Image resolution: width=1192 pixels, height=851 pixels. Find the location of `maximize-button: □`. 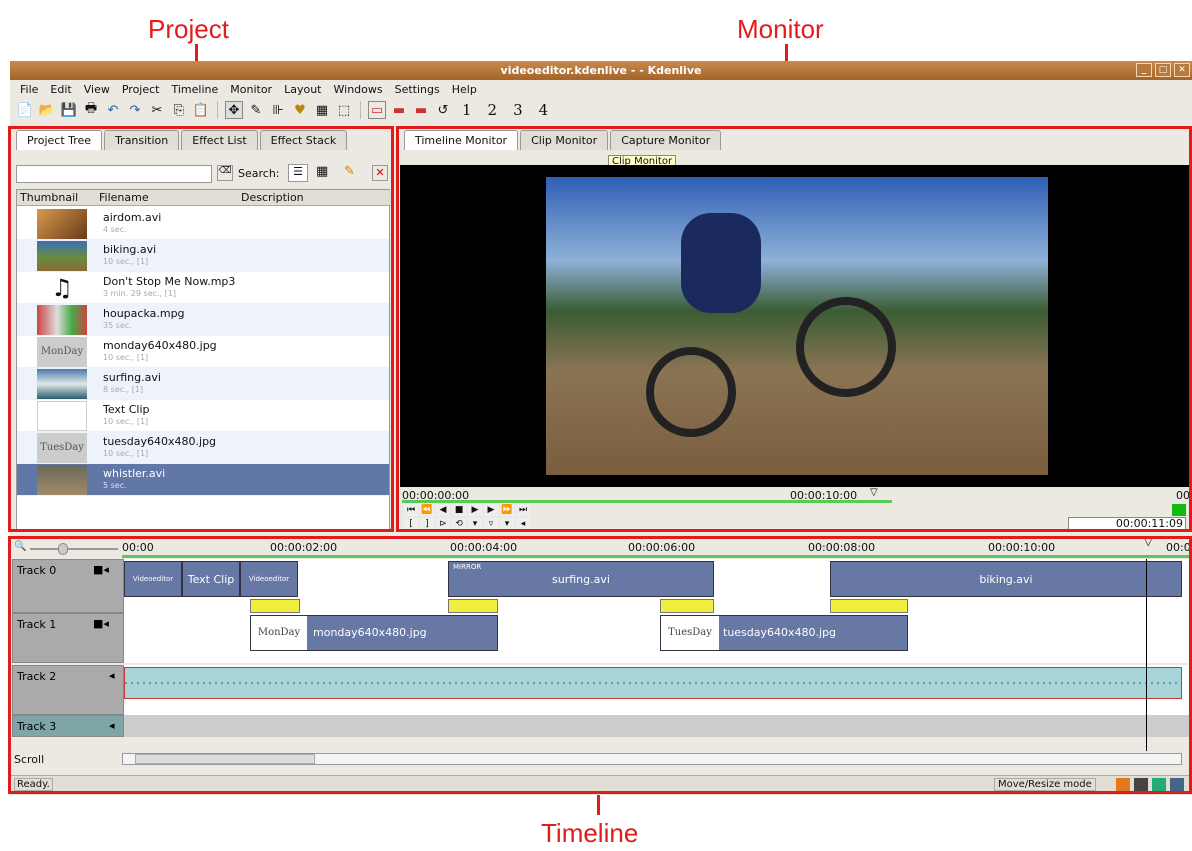

maximize-button: □ is located at coordinates (1163, 70).